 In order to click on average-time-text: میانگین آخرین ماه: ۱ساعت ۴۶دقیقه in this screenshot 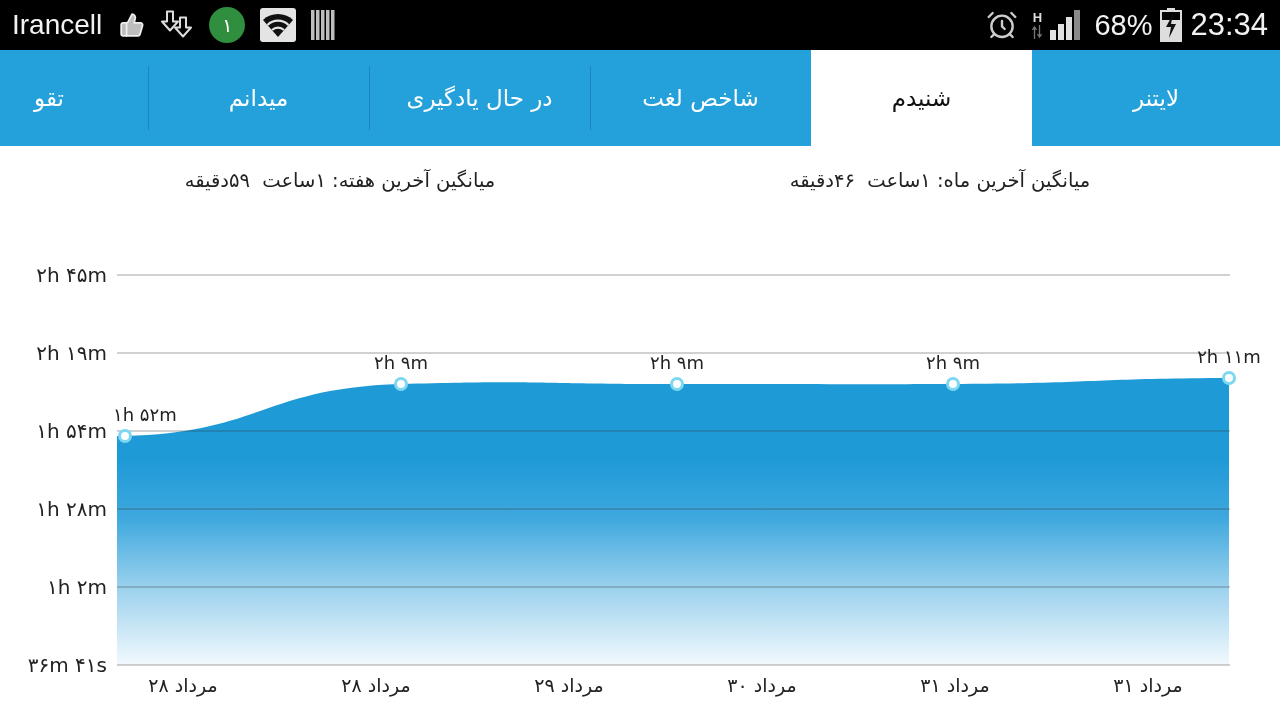, I will do `click(940, 180)`.